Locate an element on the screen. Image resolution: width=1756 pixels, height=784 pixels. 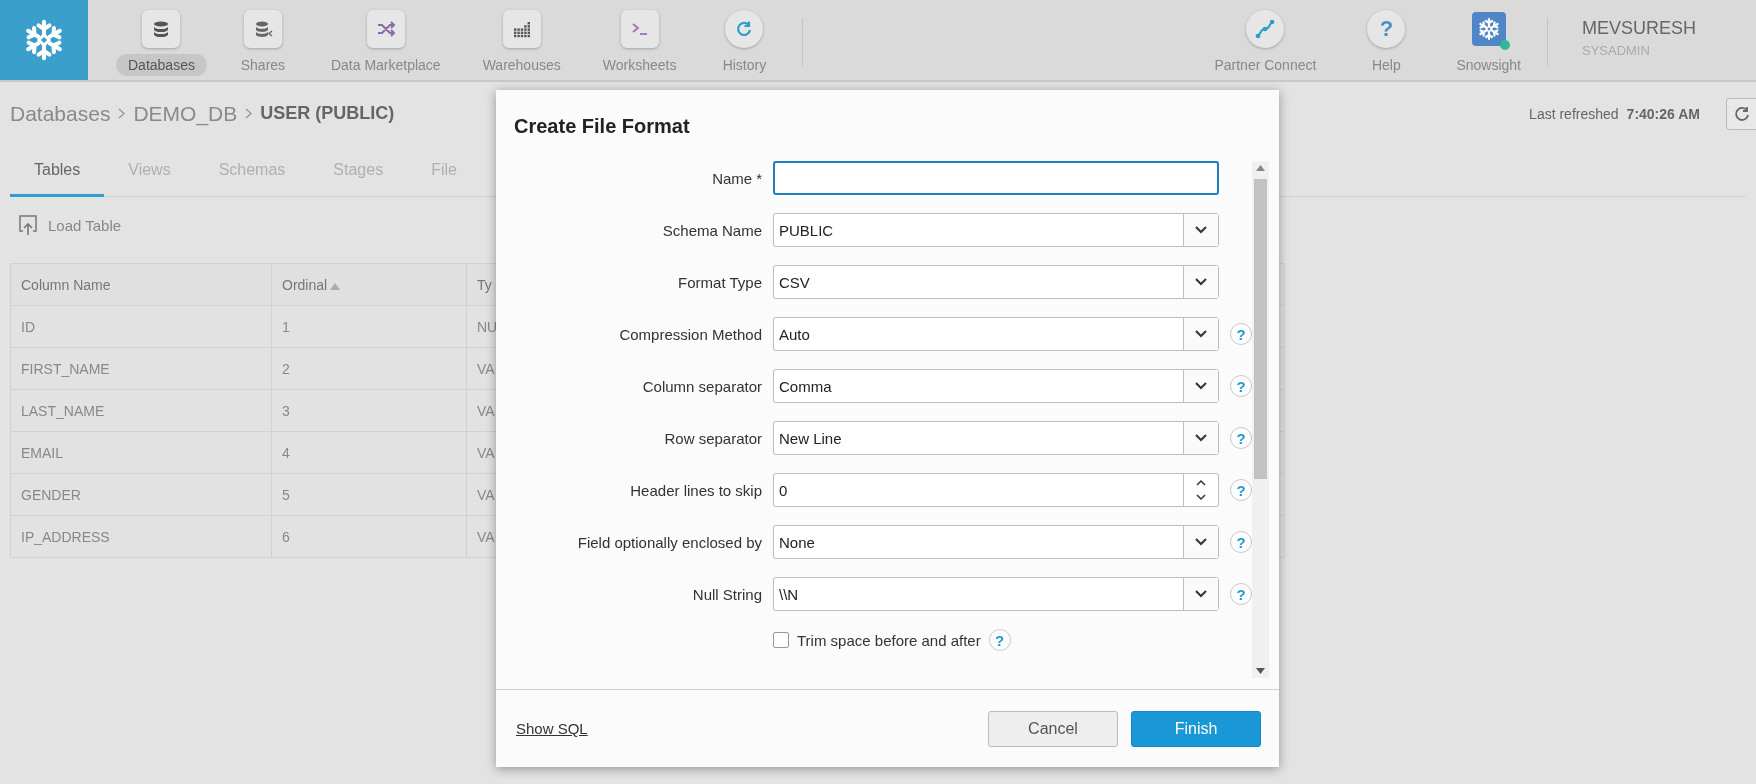
dropdown-field: CSV is located at coordinates (996, 282).